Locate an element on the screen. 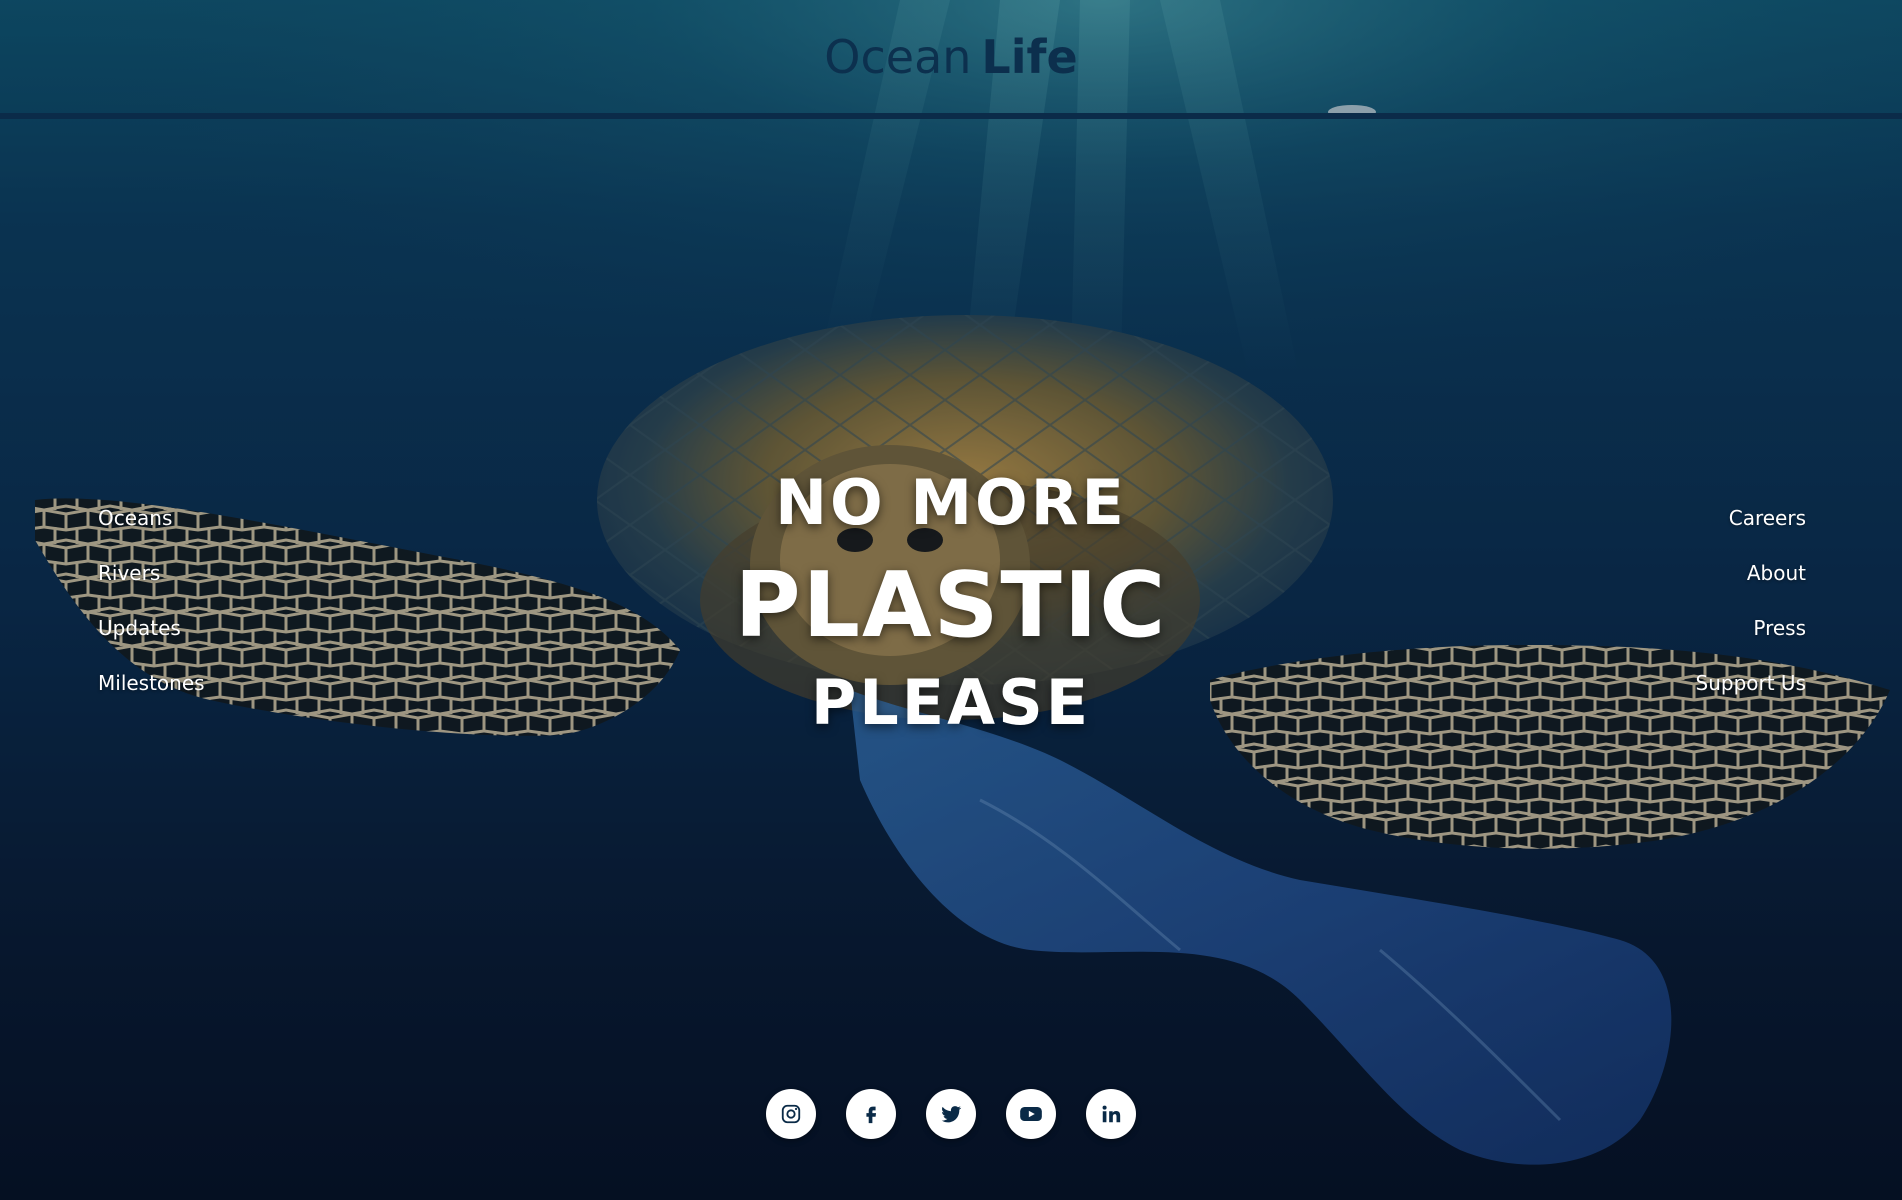 The width and height of the screenshot is (1902, 1200). twitter-button is located at coordinates (951, 1114).